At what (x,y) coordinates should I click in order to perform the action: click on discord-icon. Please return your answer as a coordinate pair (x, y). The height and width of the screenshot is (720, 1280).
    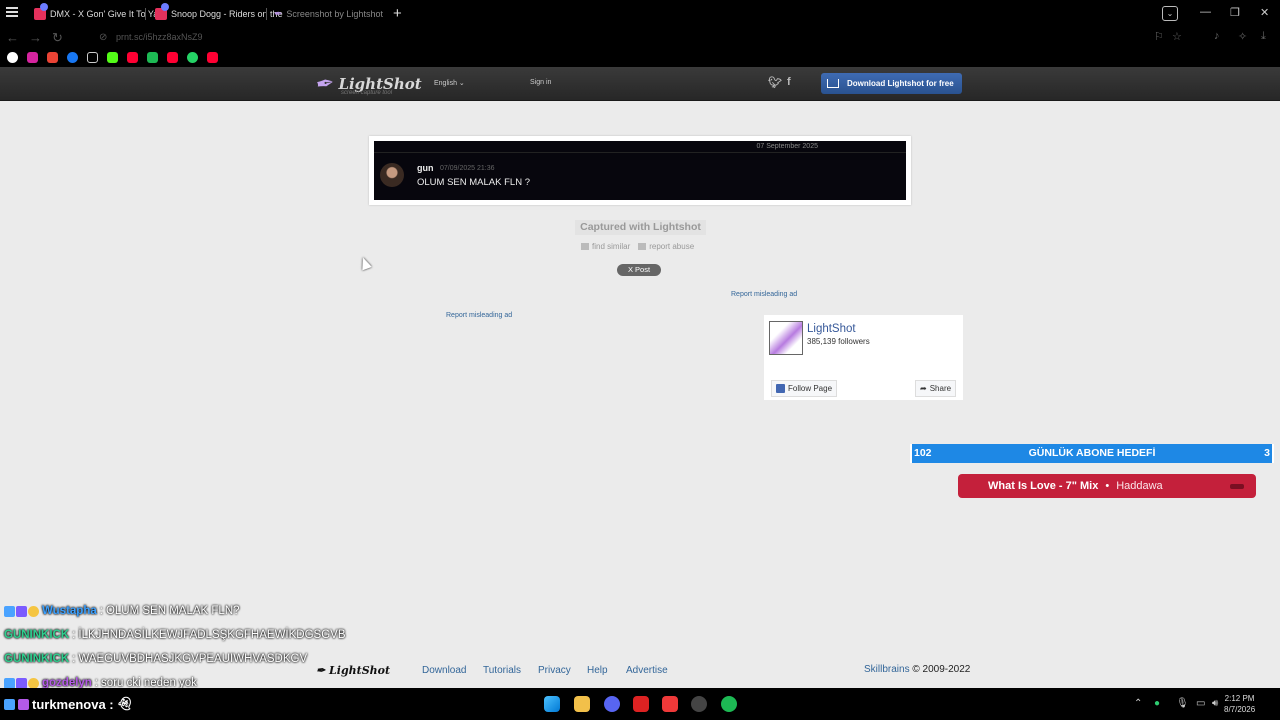
    Looking at the image, I should click on (612, 704).